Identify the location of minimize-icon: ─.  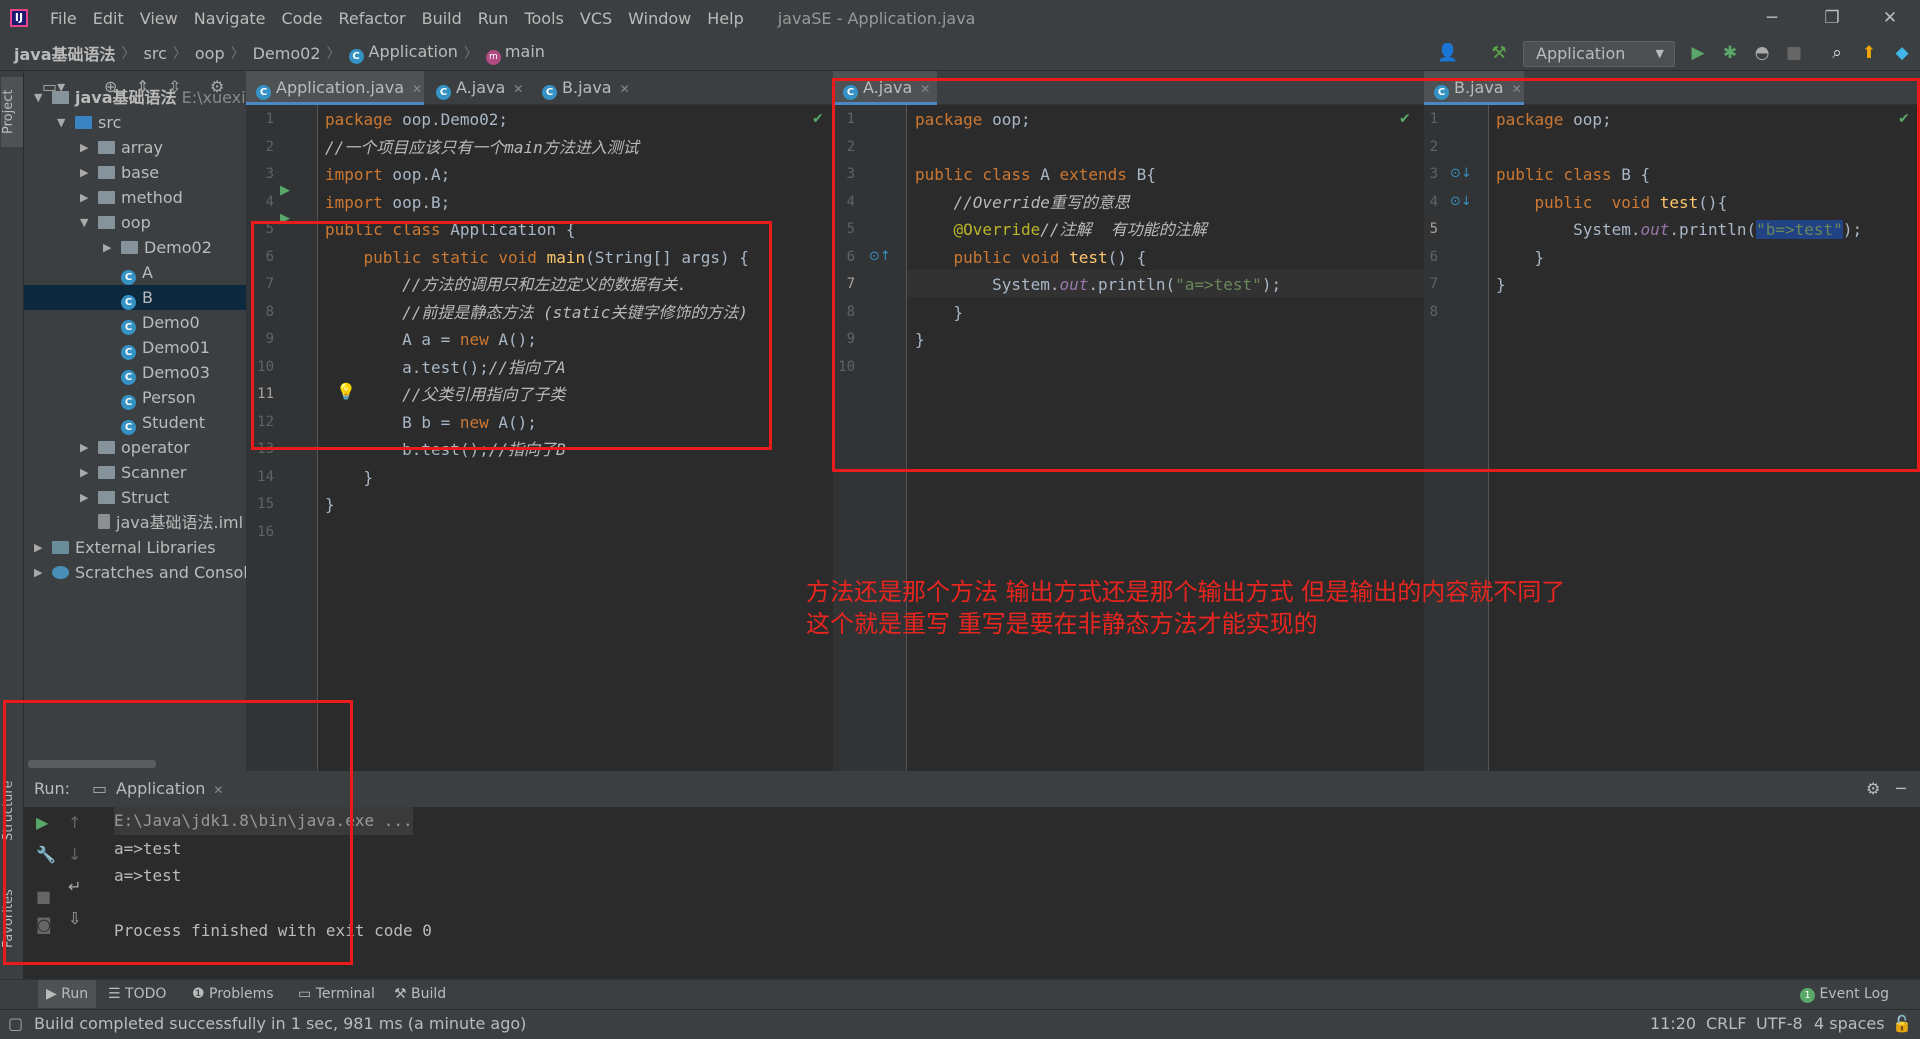
(1772, 18).